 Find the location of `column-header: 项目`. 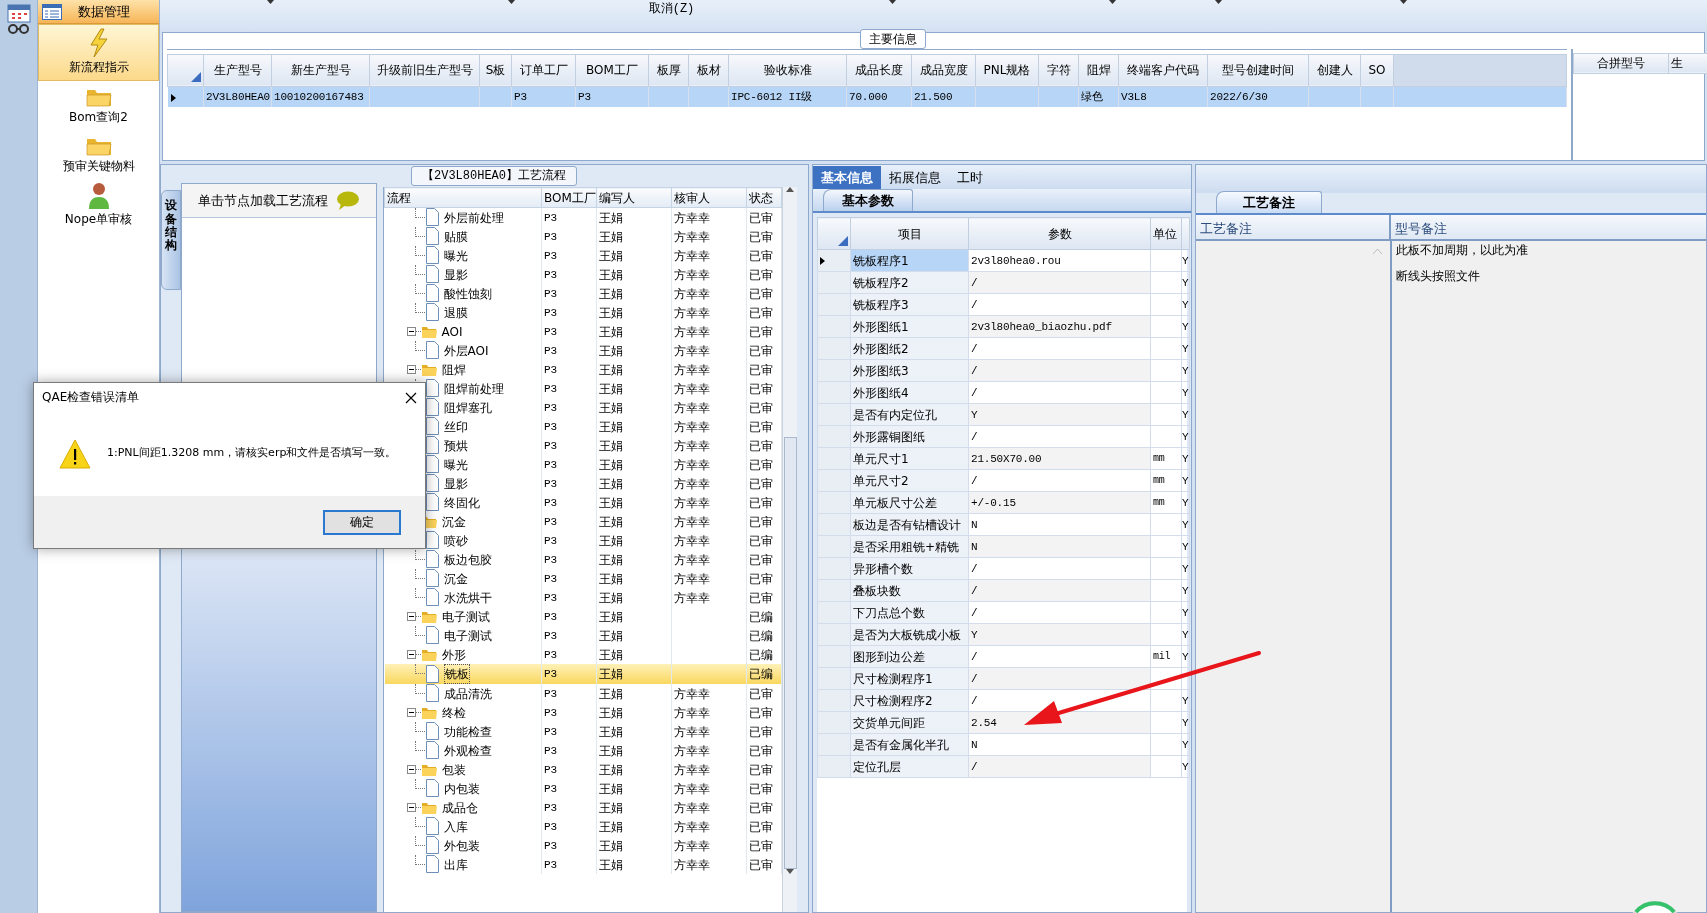

column-header: 项目 is located at coordinates (909, 234).